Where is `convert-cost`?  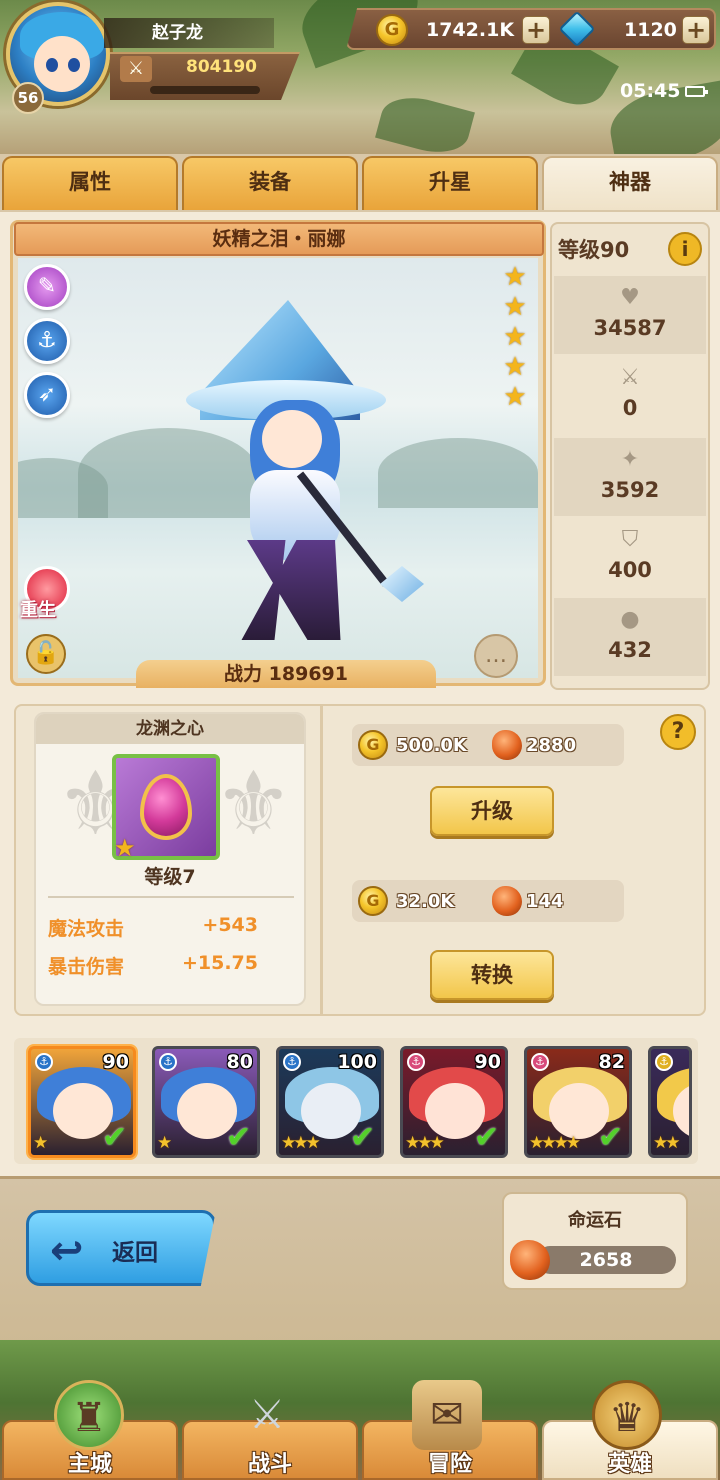 convert-cost is located at coordinates (488, 901).